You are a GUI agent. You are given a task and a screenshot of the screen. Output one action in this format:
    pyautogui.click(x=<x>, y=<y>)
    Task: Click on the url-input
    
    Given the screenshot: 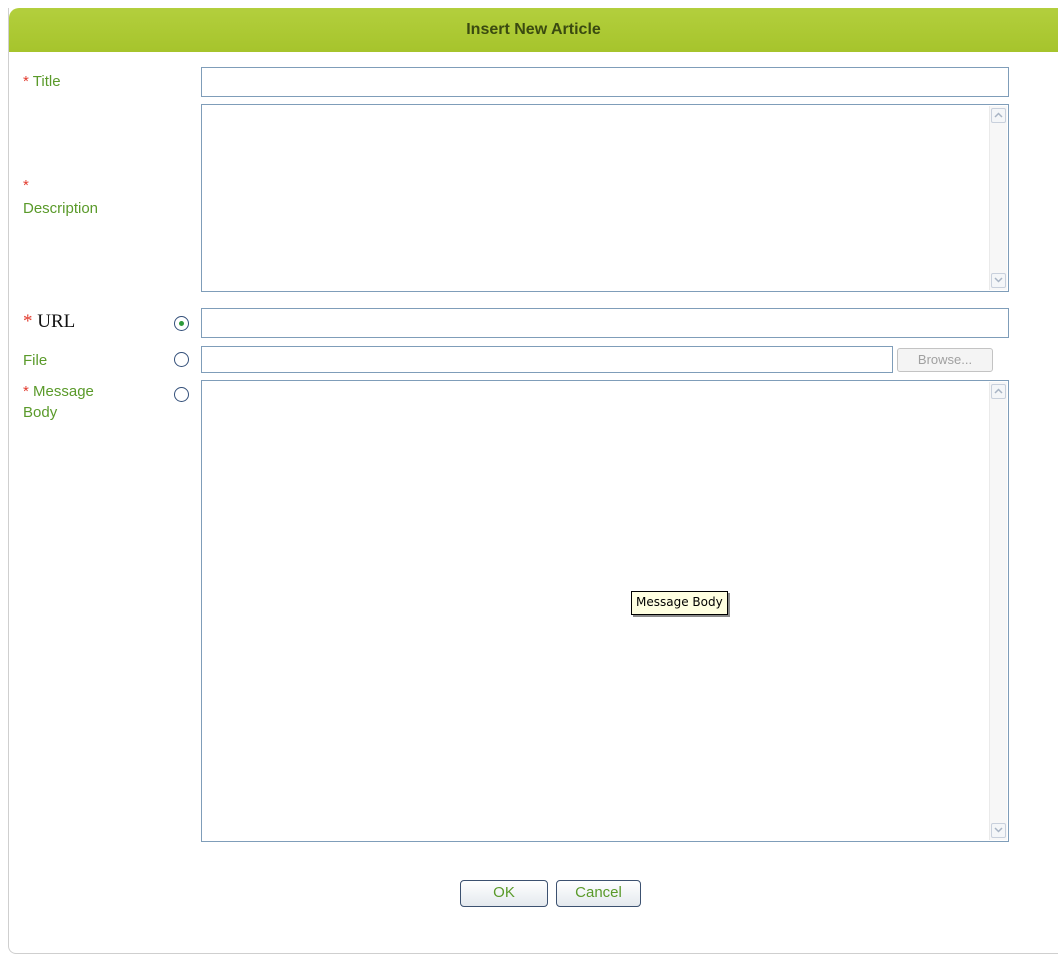 What is the action you would take?
    pyautogui.click(x=605, y=323)
    